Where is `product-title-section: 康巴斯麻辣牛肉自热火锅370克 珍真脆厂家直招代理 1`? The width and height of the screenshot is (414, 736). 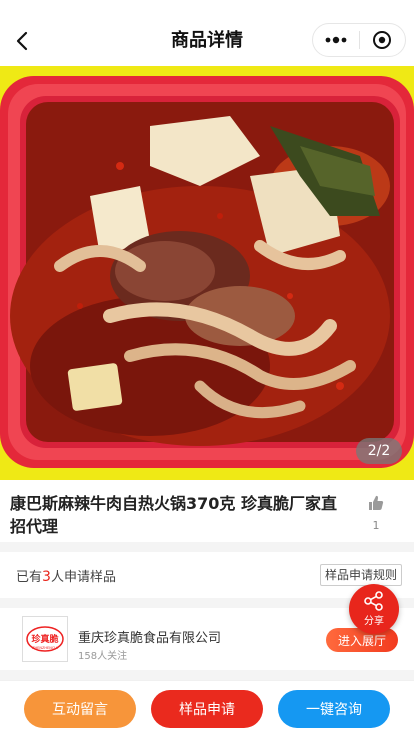 product-title-section: 康巴斯麻辣牛肉自热火锅370克 珍真脆厂家直招代理 1 is located at coordinates (207, 511).